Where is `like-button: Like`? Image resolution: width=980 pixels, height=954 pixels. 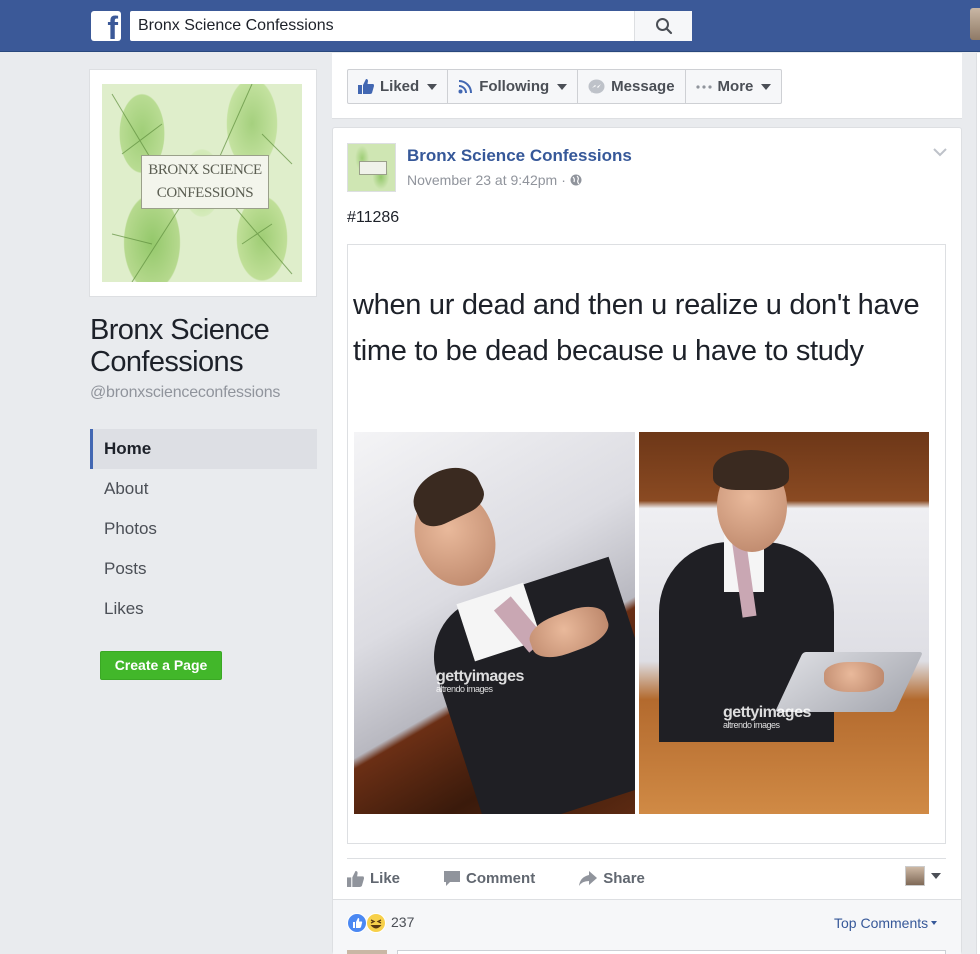
like-button: Like is located at coordinates (373, 878).